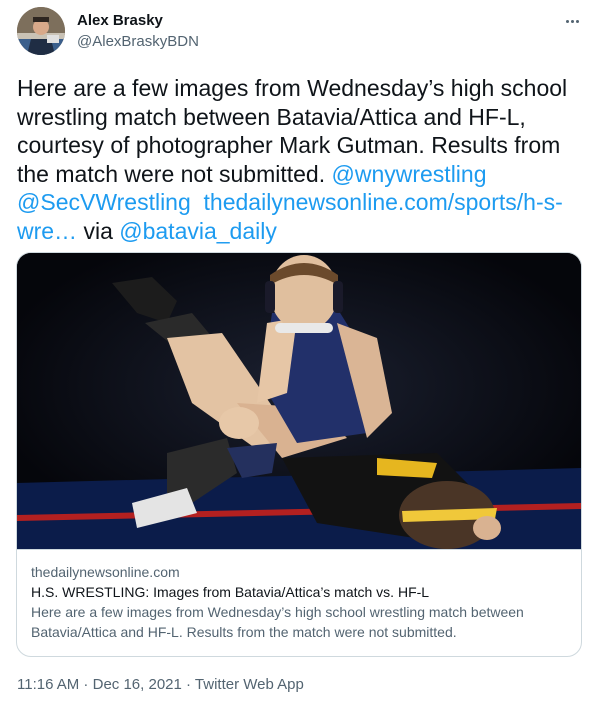 The height and width of the screenshot is (709, 597). Describe the element at coordinates (48, 684) in the screenshot. I see `tweet-time: 11:16 AM` at that location.